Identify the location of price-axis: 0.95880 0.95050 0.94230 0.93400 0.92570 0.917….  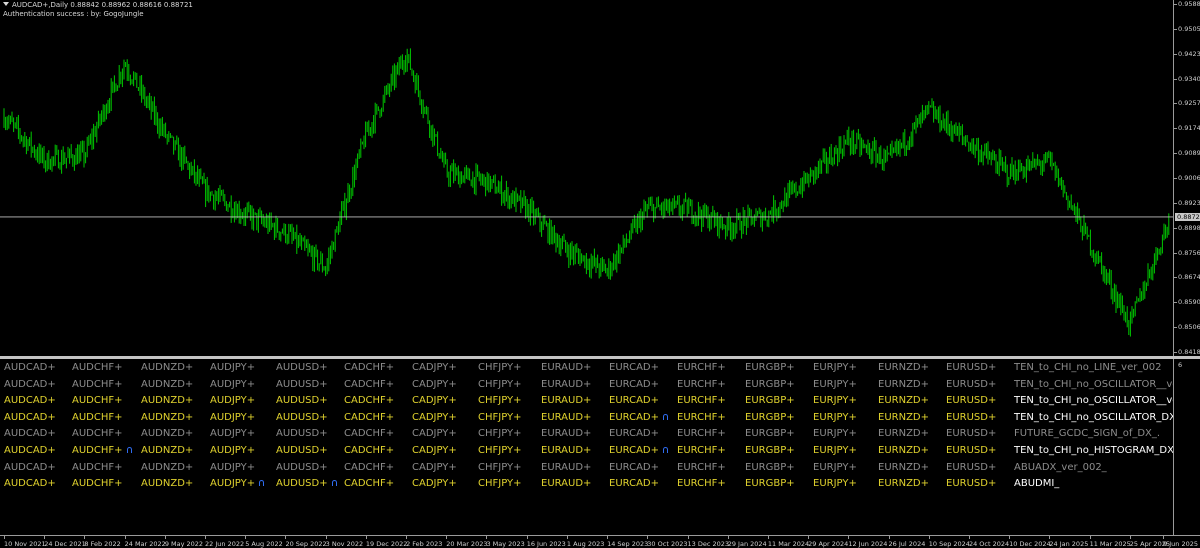
(1187, 178).